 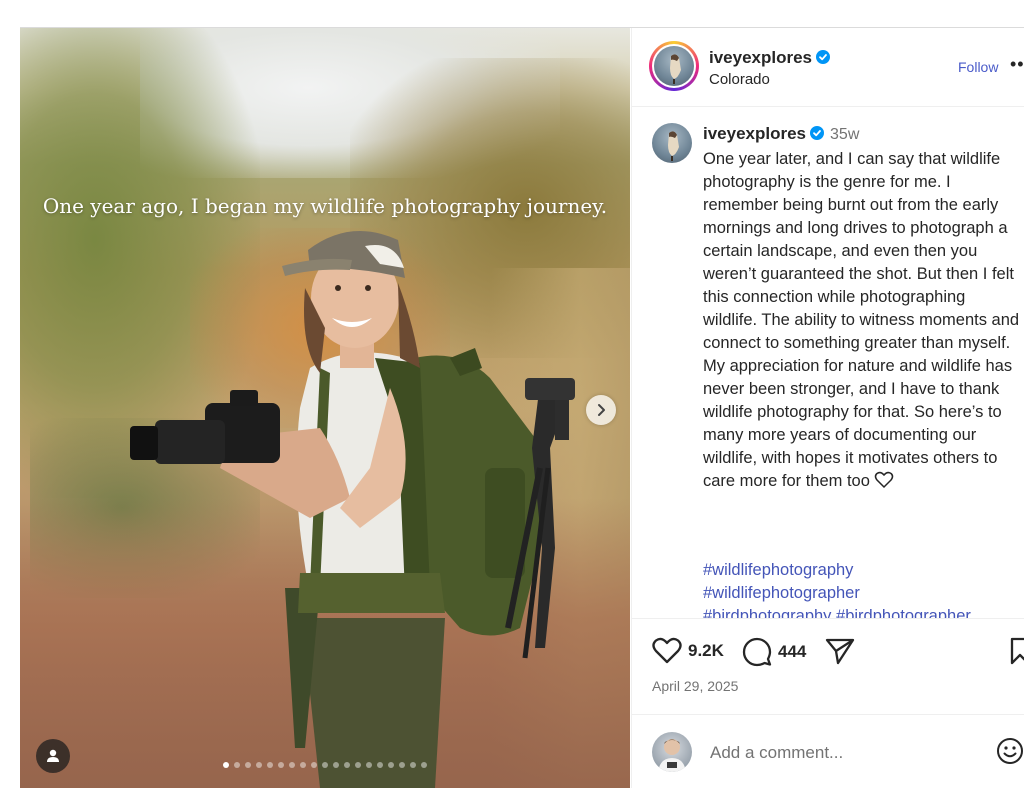 I want to click on hashtag-link: #wildlifephotographer, so click(x=781, y=593).